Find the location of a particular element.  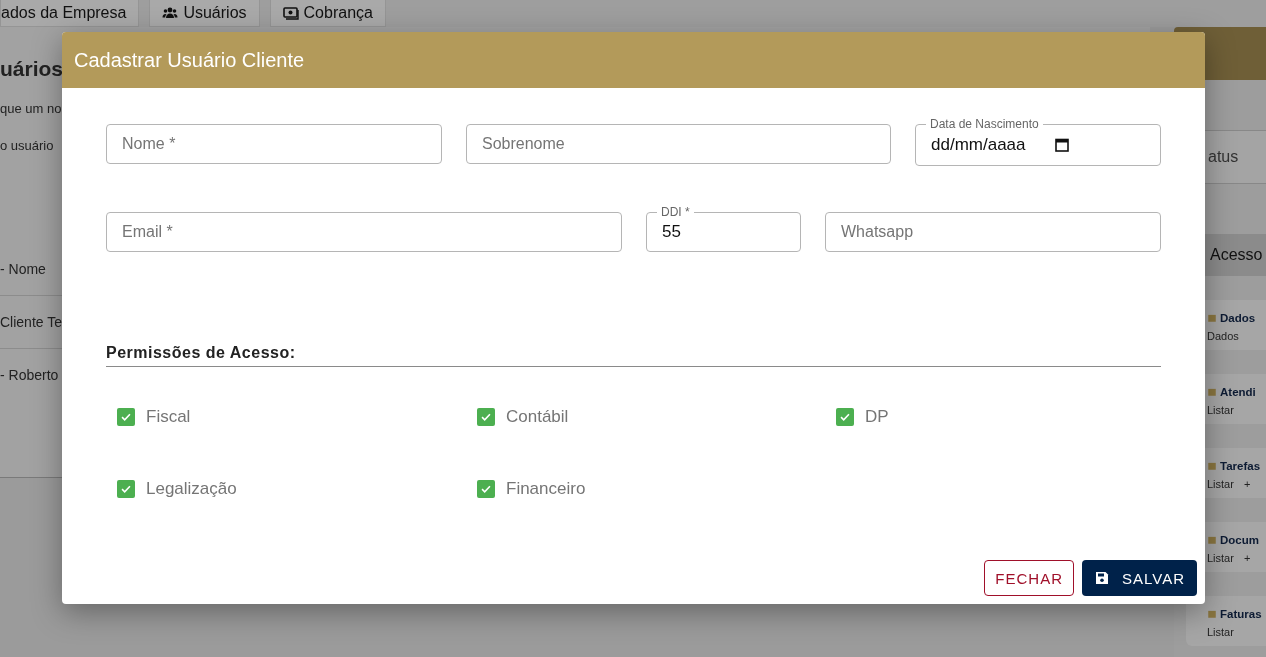

card-title: Atendi is located at coordinates (1238, 392).